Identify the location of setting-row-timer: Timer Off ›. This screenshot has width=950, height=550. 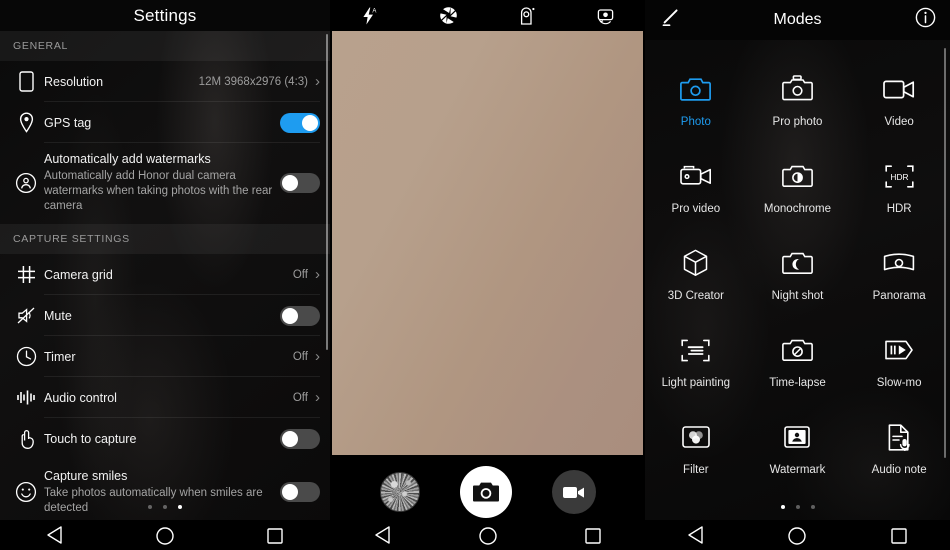
(165, 356).